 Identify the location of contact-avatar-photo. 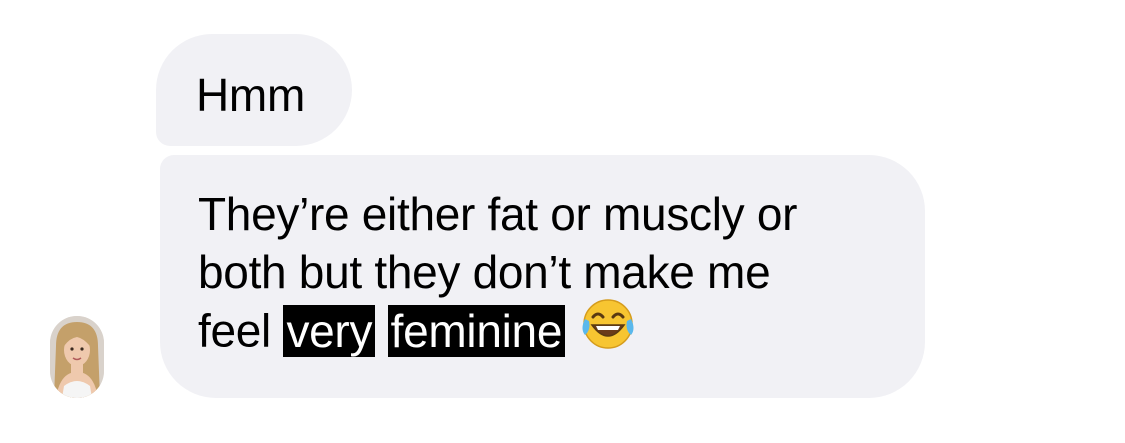
(77, 357).